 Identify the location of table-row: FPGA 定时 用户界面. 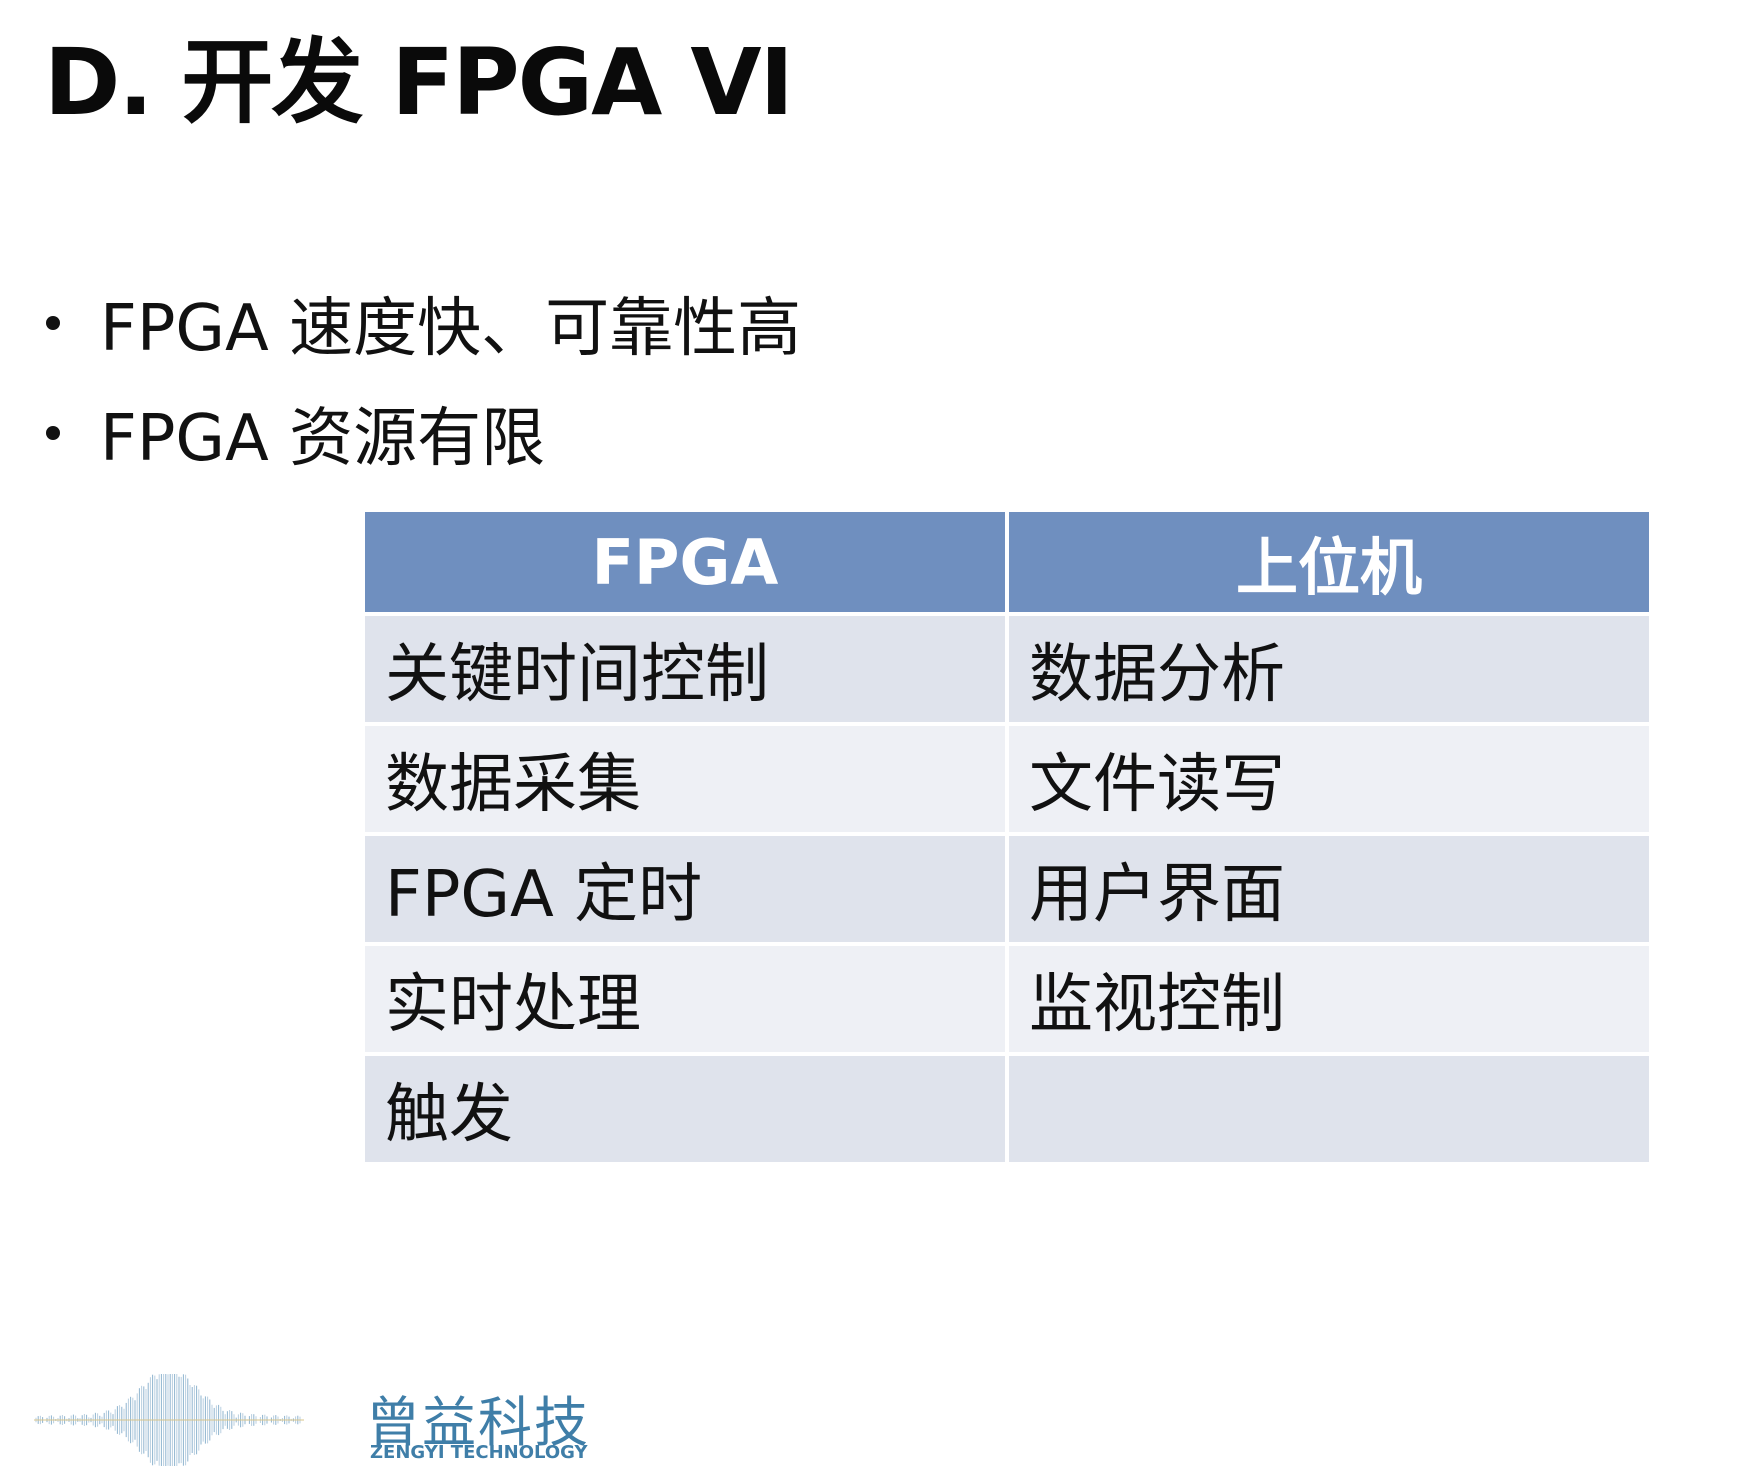
(1007, 889).